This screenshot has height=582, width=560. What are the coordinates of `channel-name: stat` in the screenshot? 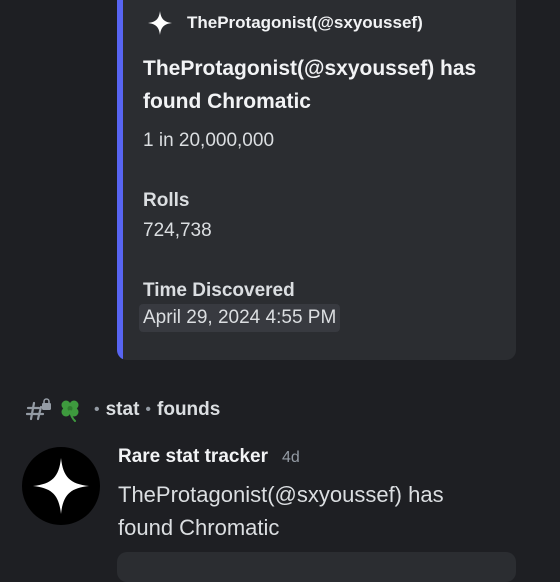 It's located at (123, 410).